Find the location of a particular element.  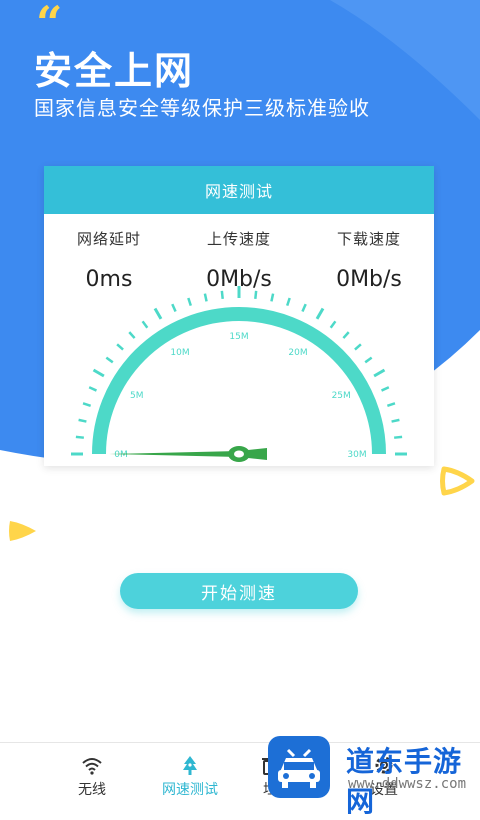

gauge-label: 30M is located at coordinates (356, 455).